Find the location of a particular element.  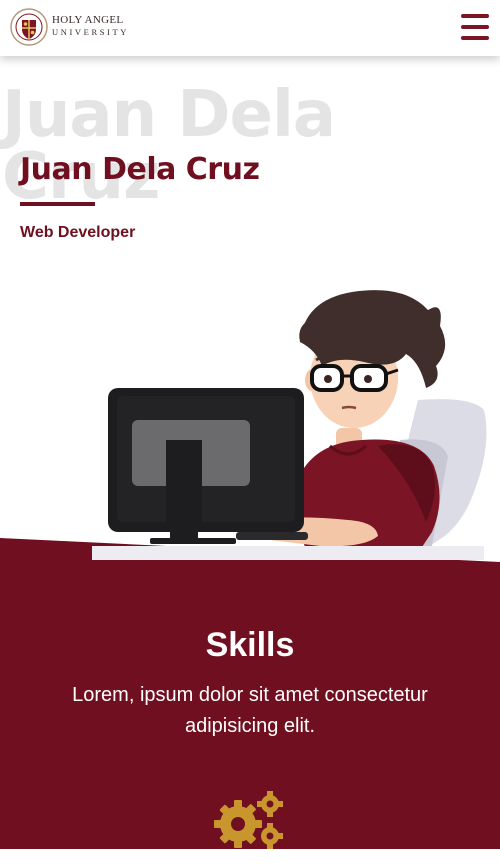

skills-heading: Skills is located at coordinates (250, 645).